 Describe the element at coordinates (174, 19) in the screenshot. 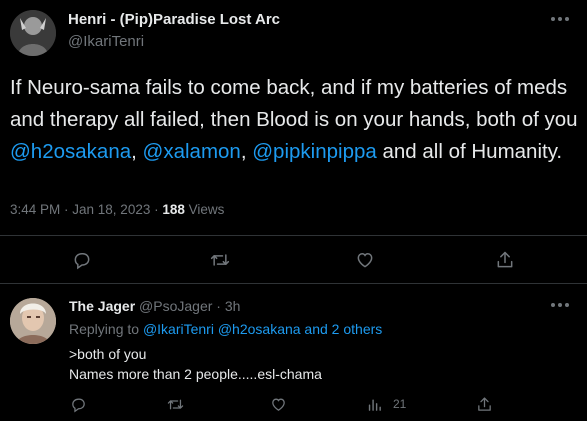

I see `author-name: Henri - (Pip)Paradise Lost Arc` at that location.